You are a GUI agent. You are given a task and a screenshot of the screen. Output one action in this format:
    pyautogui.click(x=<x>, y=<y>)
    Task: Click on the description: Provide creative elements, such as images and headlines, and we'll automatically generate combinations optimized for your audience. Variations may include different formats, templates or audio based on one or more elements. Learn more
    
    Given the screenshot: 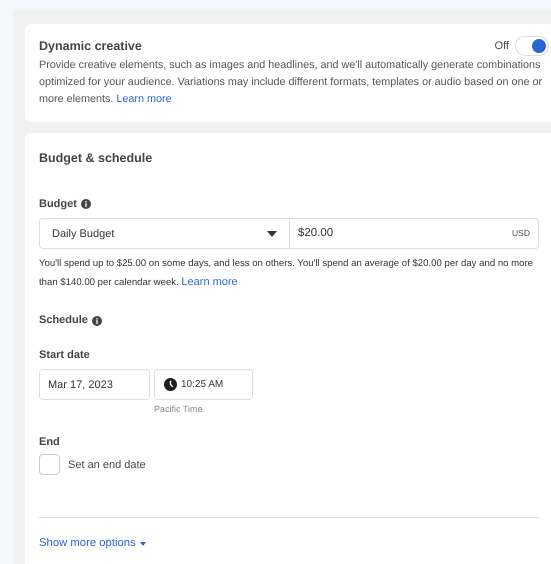 What is the action you would take?
    pyautogui.click(x=291, y=82)
    